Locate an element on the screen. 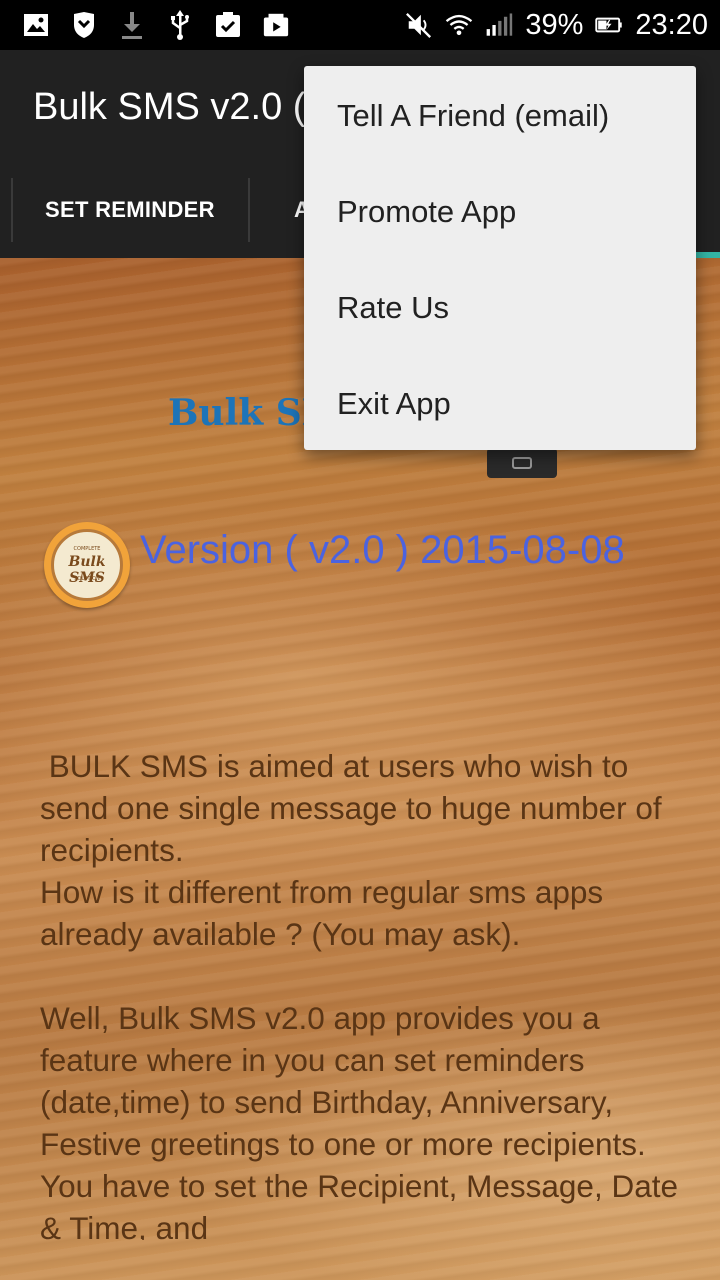 This screenshot has width=720, height=1280. battery-percent: 39% is located at coordinates (554, 24).